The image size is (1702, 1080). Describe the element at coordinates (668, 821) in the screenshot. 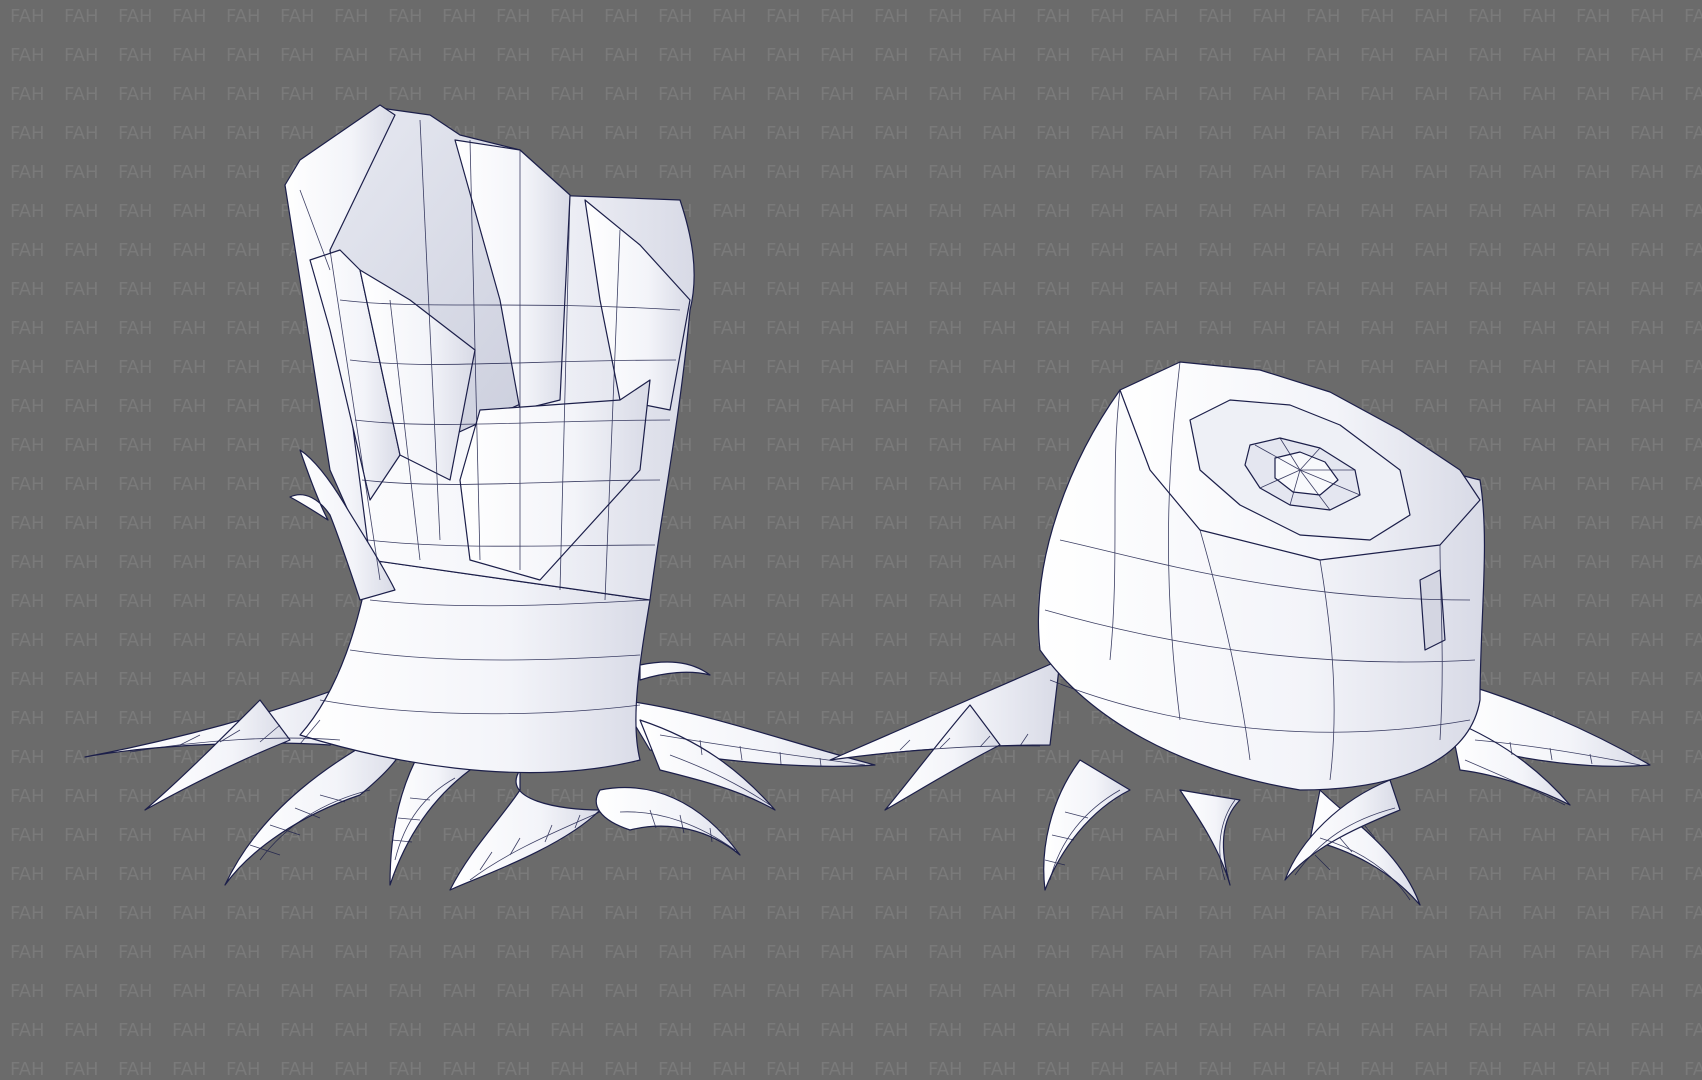

I see `root-front-curl` at that location.